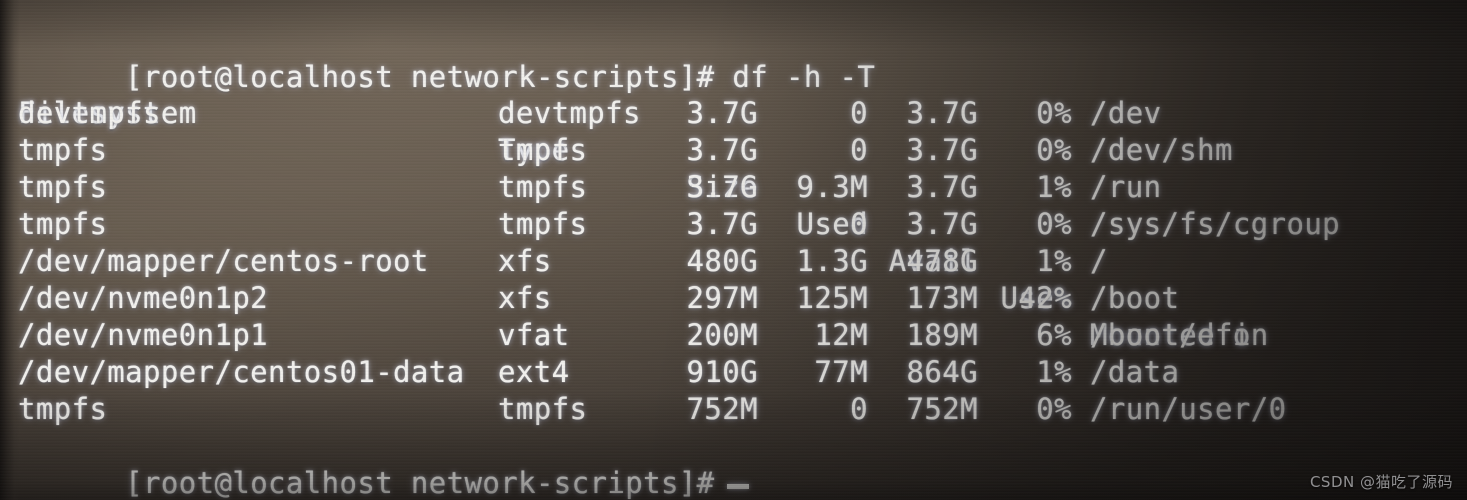 This screenshot has width=1467, height=500. I want to click on cell-mounted: /boot/efi, so click(1170, 335).